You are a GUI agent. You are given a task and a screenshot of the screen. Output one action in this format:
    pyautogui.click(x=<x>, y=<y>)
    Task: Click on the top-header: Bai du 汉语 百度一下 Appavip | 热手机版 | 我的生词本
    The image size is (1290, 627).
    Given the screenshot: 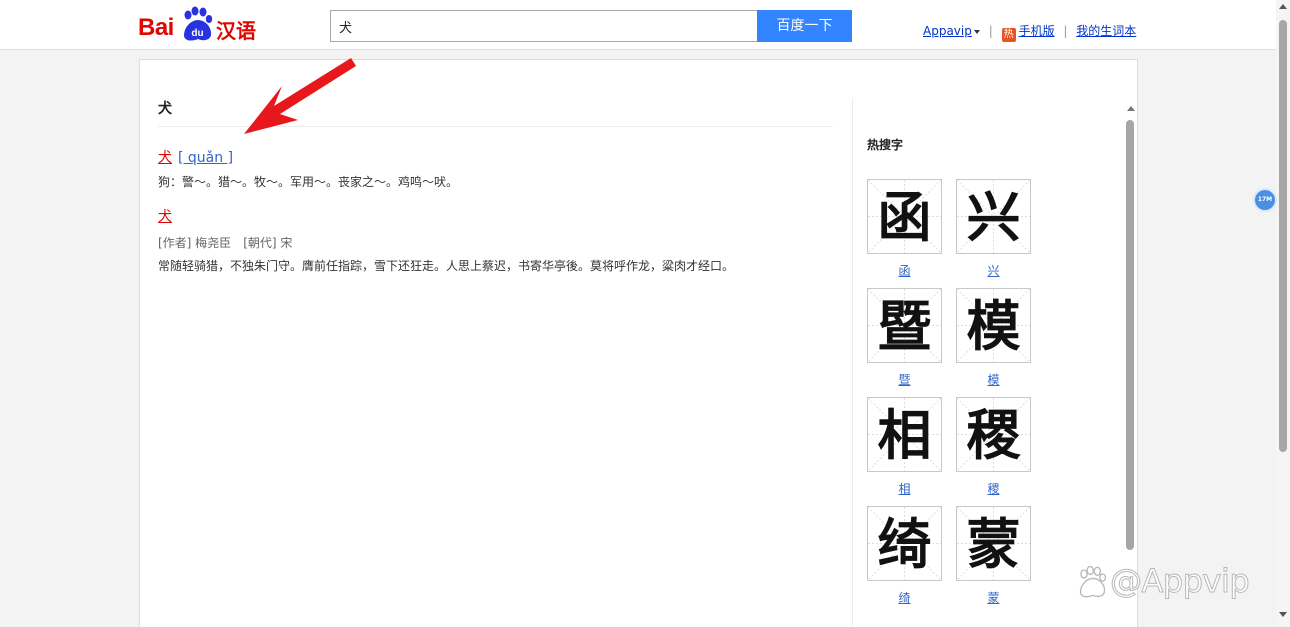 What is the action you would take?
    pyautogui.click(x=638, y=25)
    